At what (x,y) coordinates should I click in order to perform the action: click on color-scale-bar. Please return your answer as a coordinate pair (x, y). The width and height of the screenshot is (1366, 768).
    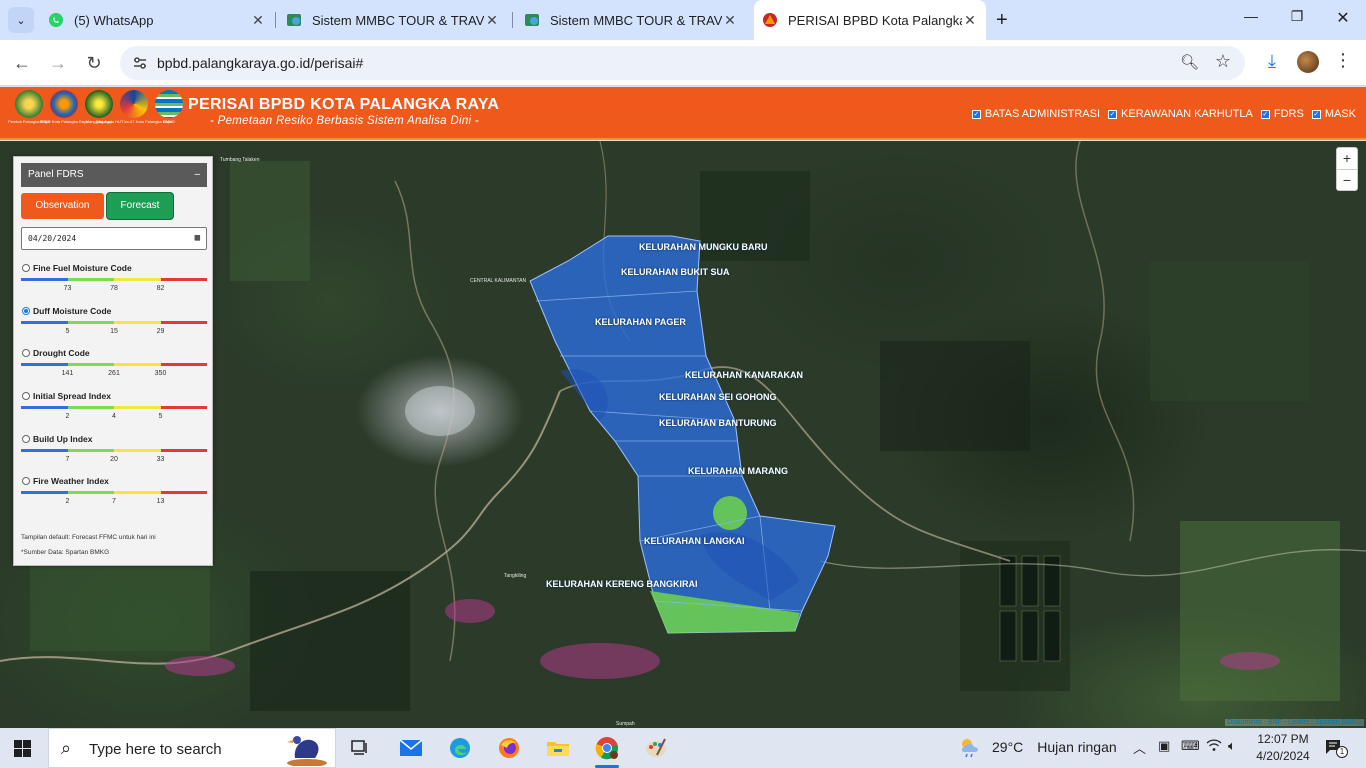
    Looking at the image, I should click on (114, 364).